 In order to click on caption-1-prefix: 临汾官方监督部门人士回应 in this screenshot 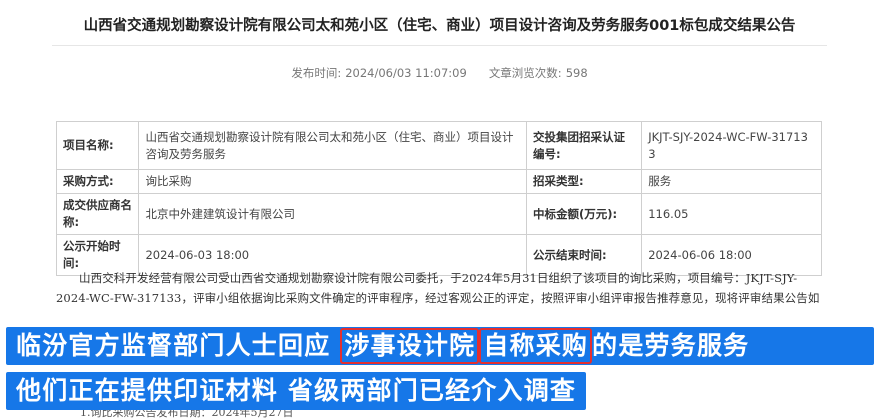, I will do `click(173, 345)`.